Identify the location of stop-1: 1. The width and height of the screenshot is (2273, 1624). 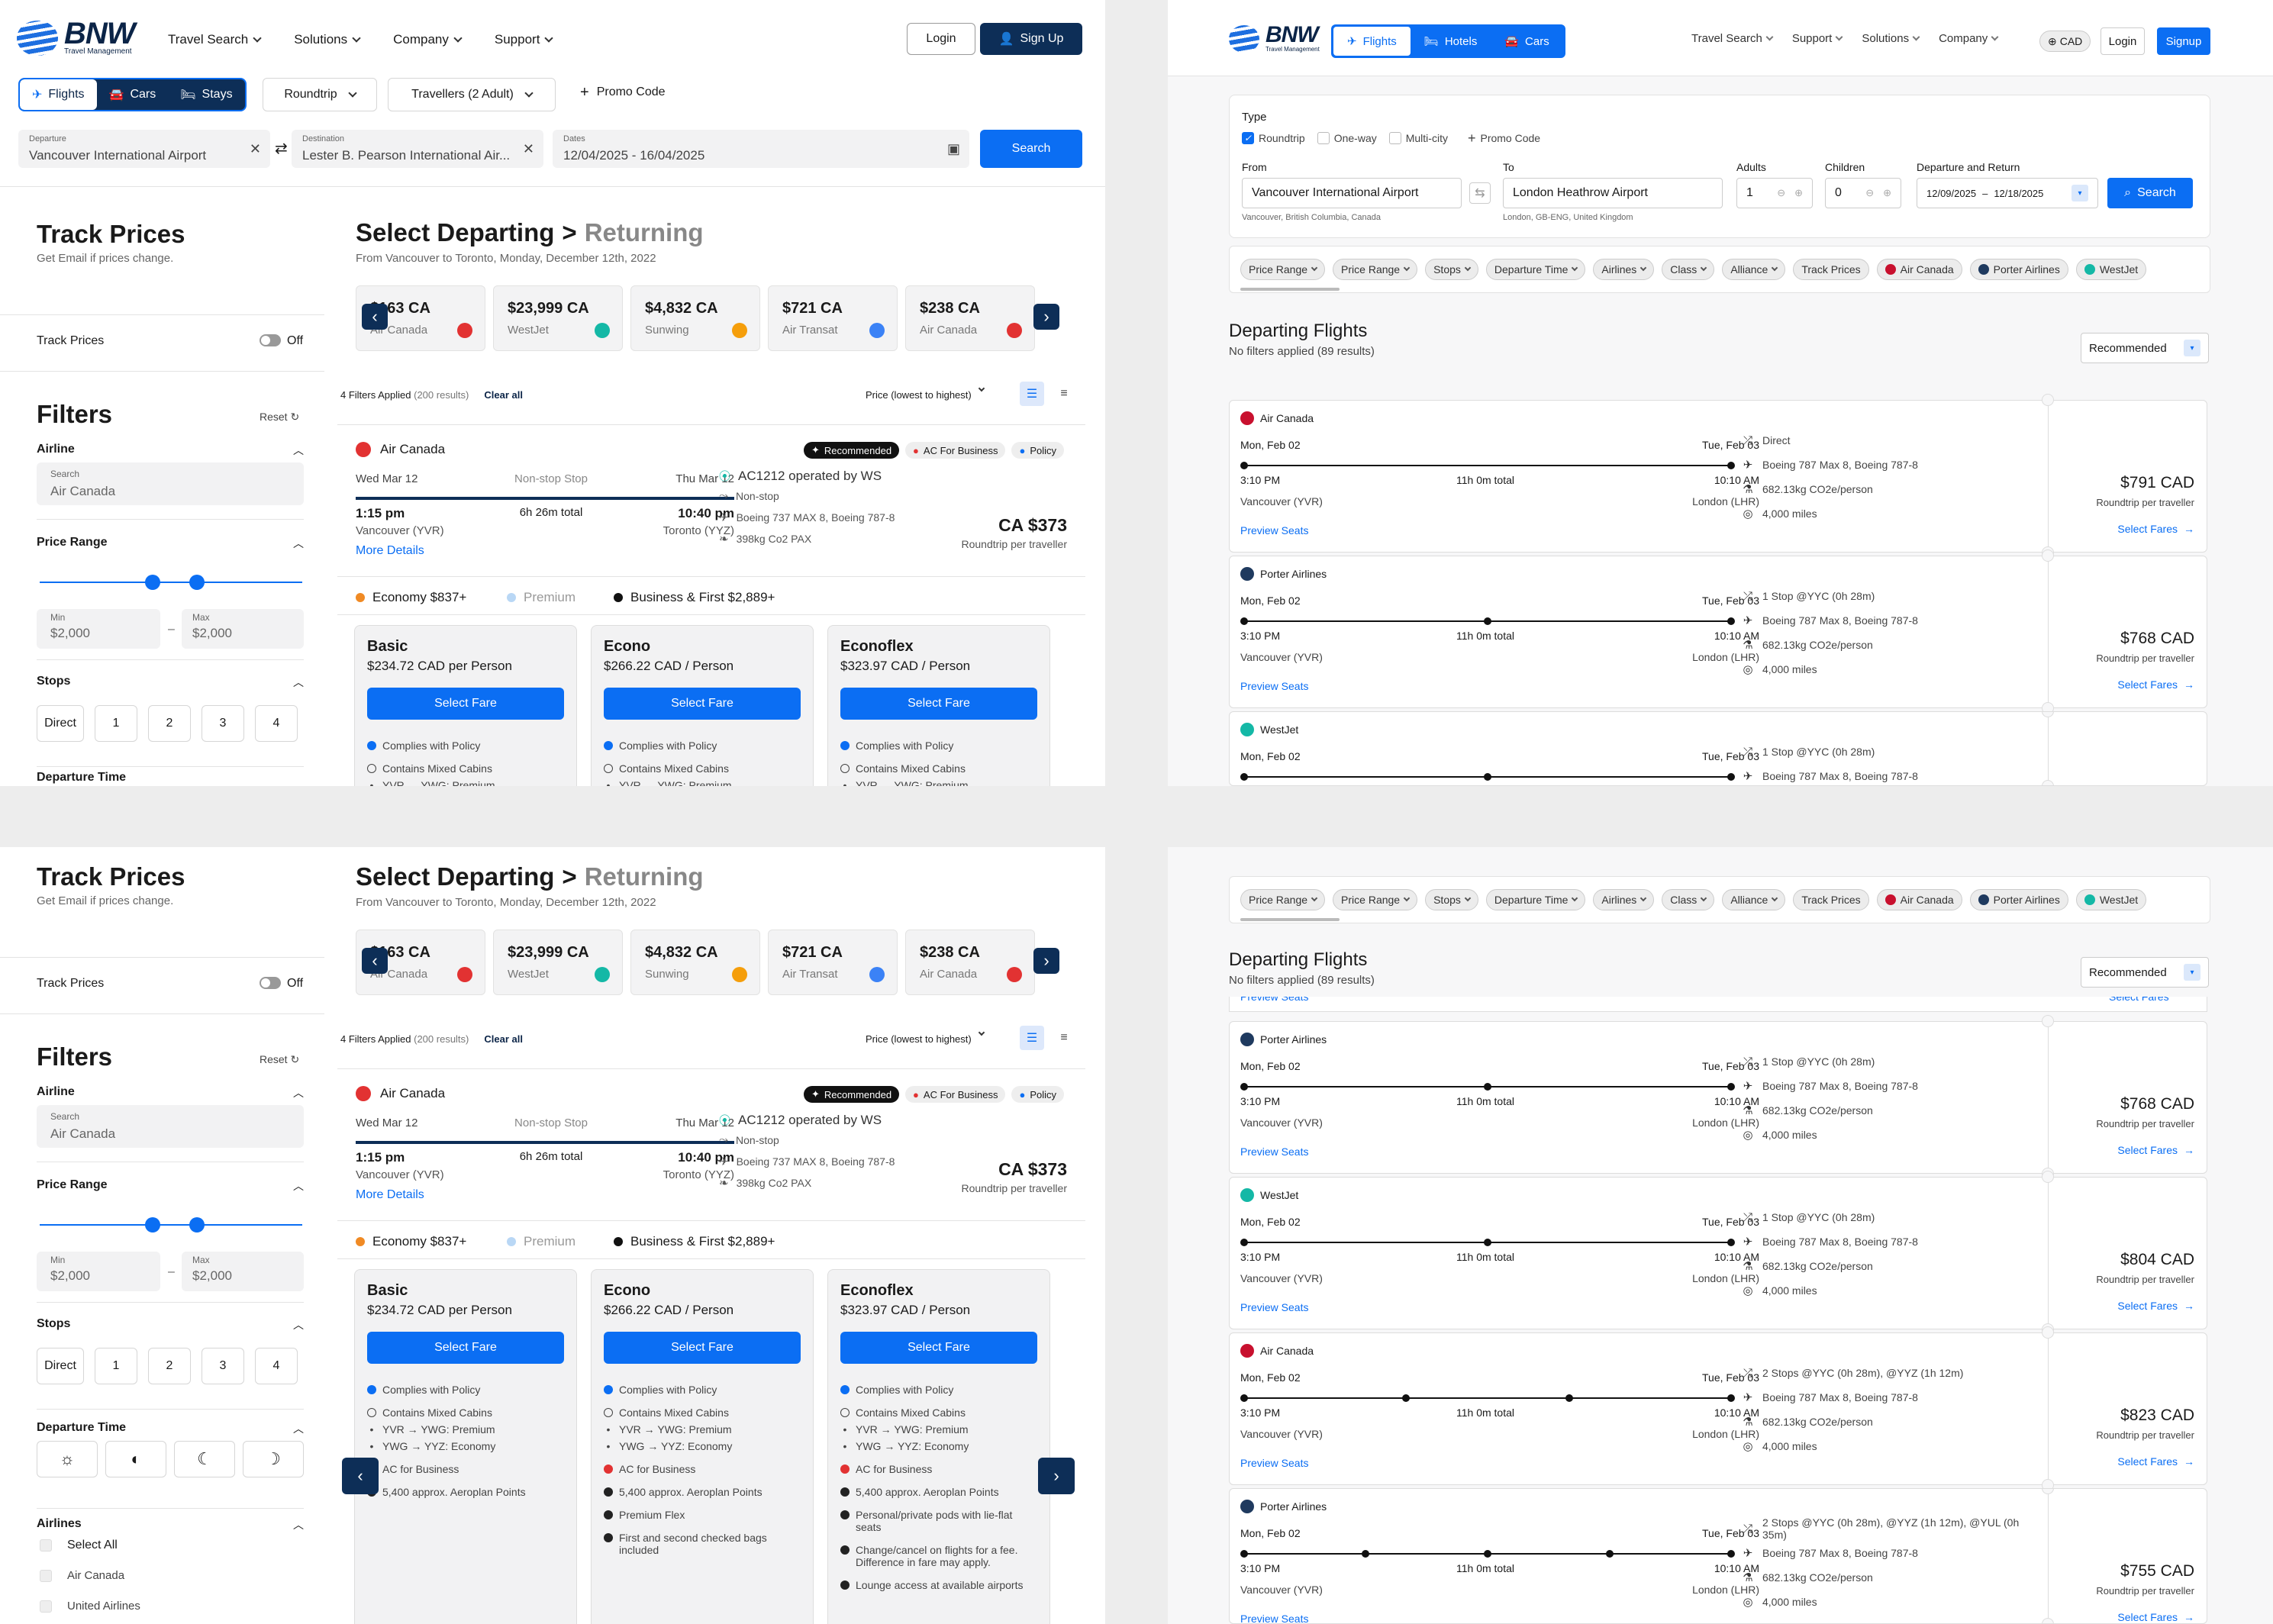
(116, 1366).